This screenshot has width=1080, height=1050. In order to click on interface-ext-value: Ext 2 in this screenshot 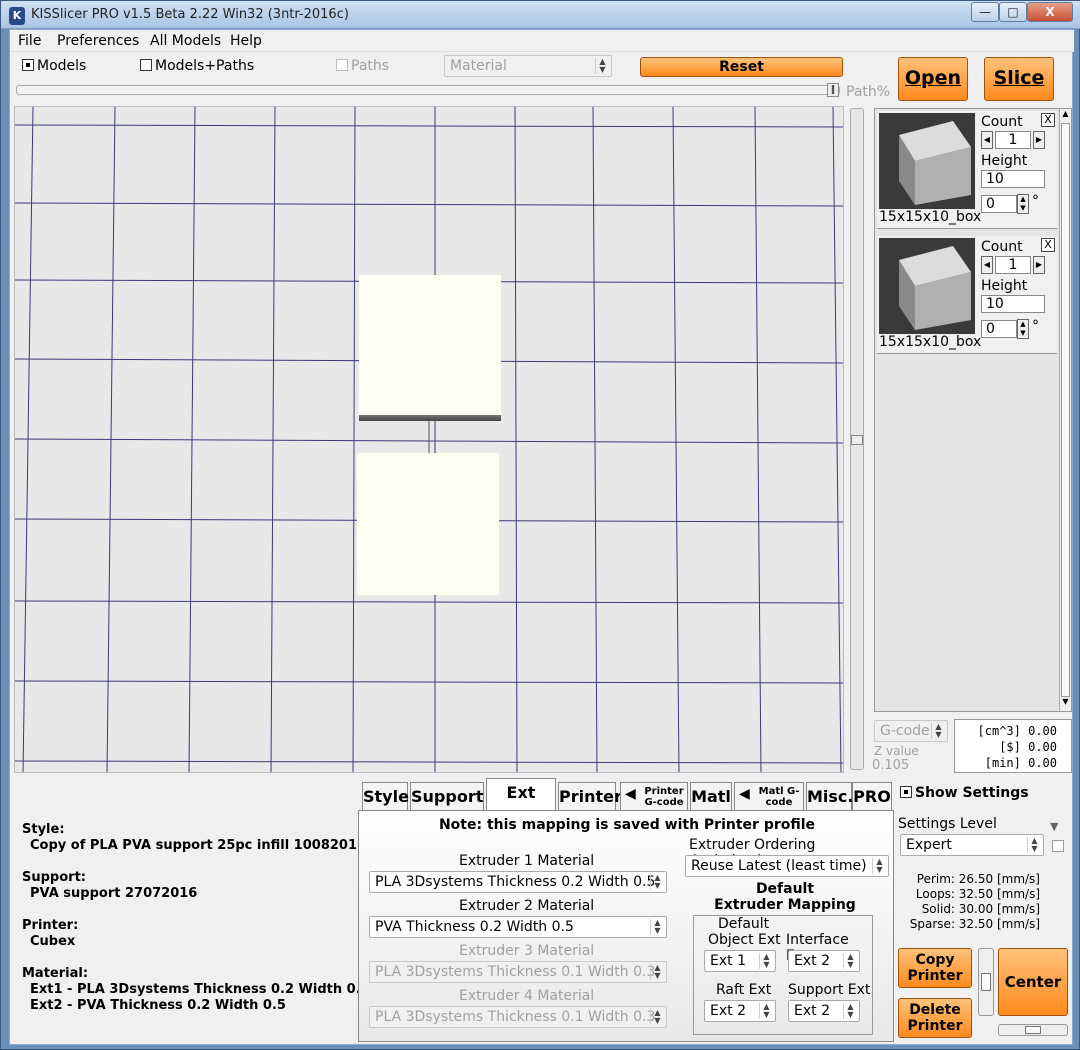, I will do `click(812, 961)`.